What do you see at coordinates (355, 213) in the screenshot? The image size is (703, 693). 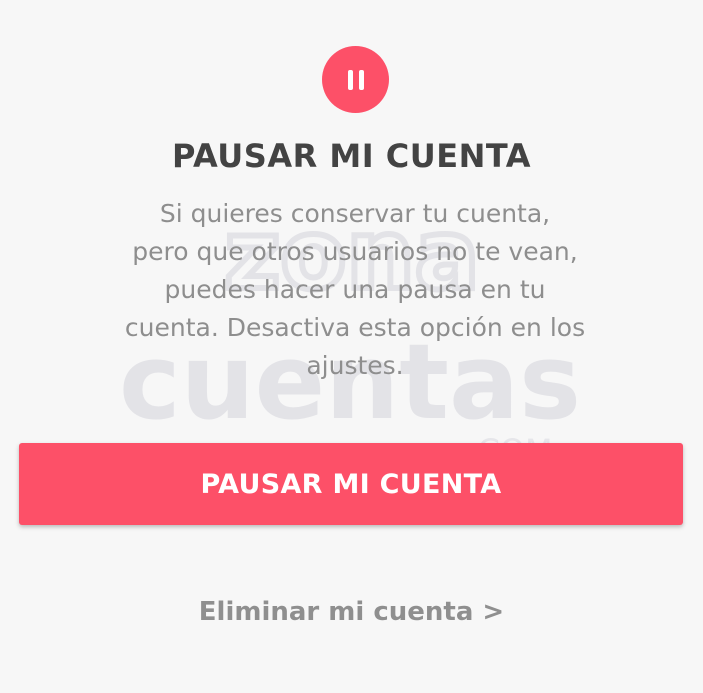 I see `description-line: Si quieres conservar tu cuenta,` at bounding box center [355, 213].